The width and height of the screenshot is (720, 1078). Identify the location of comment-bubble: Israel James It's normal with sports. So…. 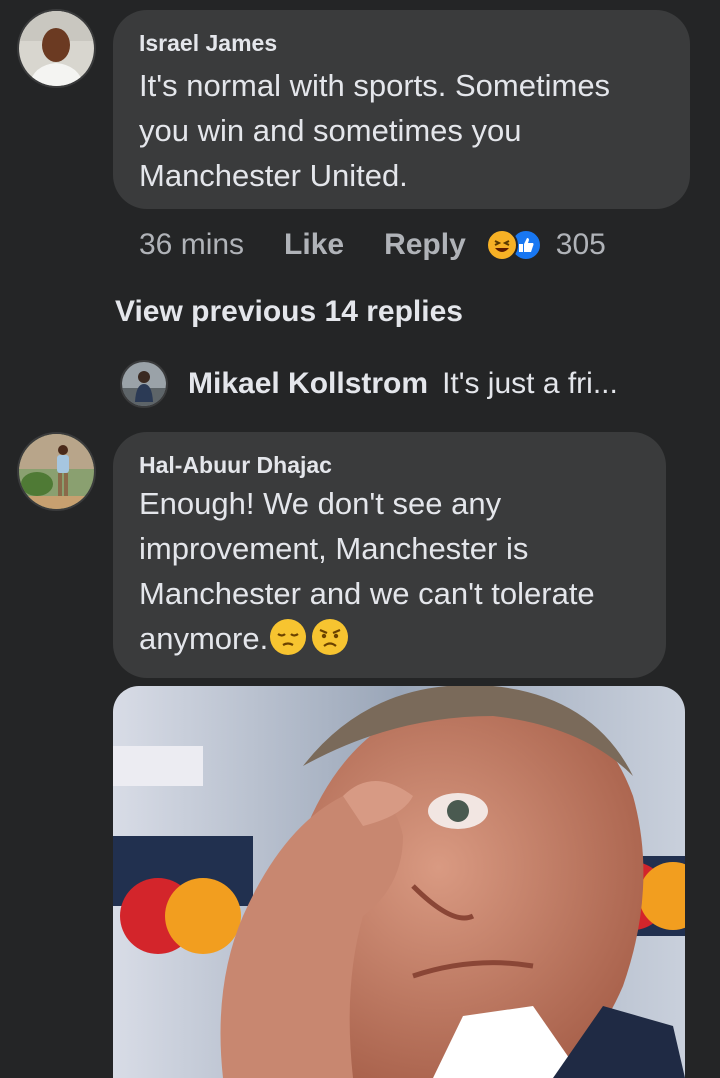
(401, 109).